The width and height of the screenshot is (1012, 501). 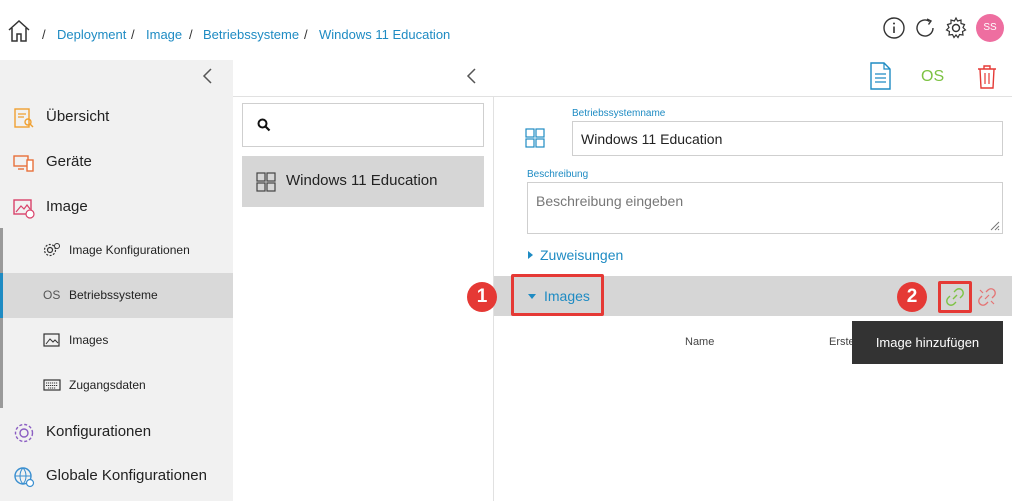 I want to click on name-field-label: Betriebssystemname, so click(x=619, y=113).